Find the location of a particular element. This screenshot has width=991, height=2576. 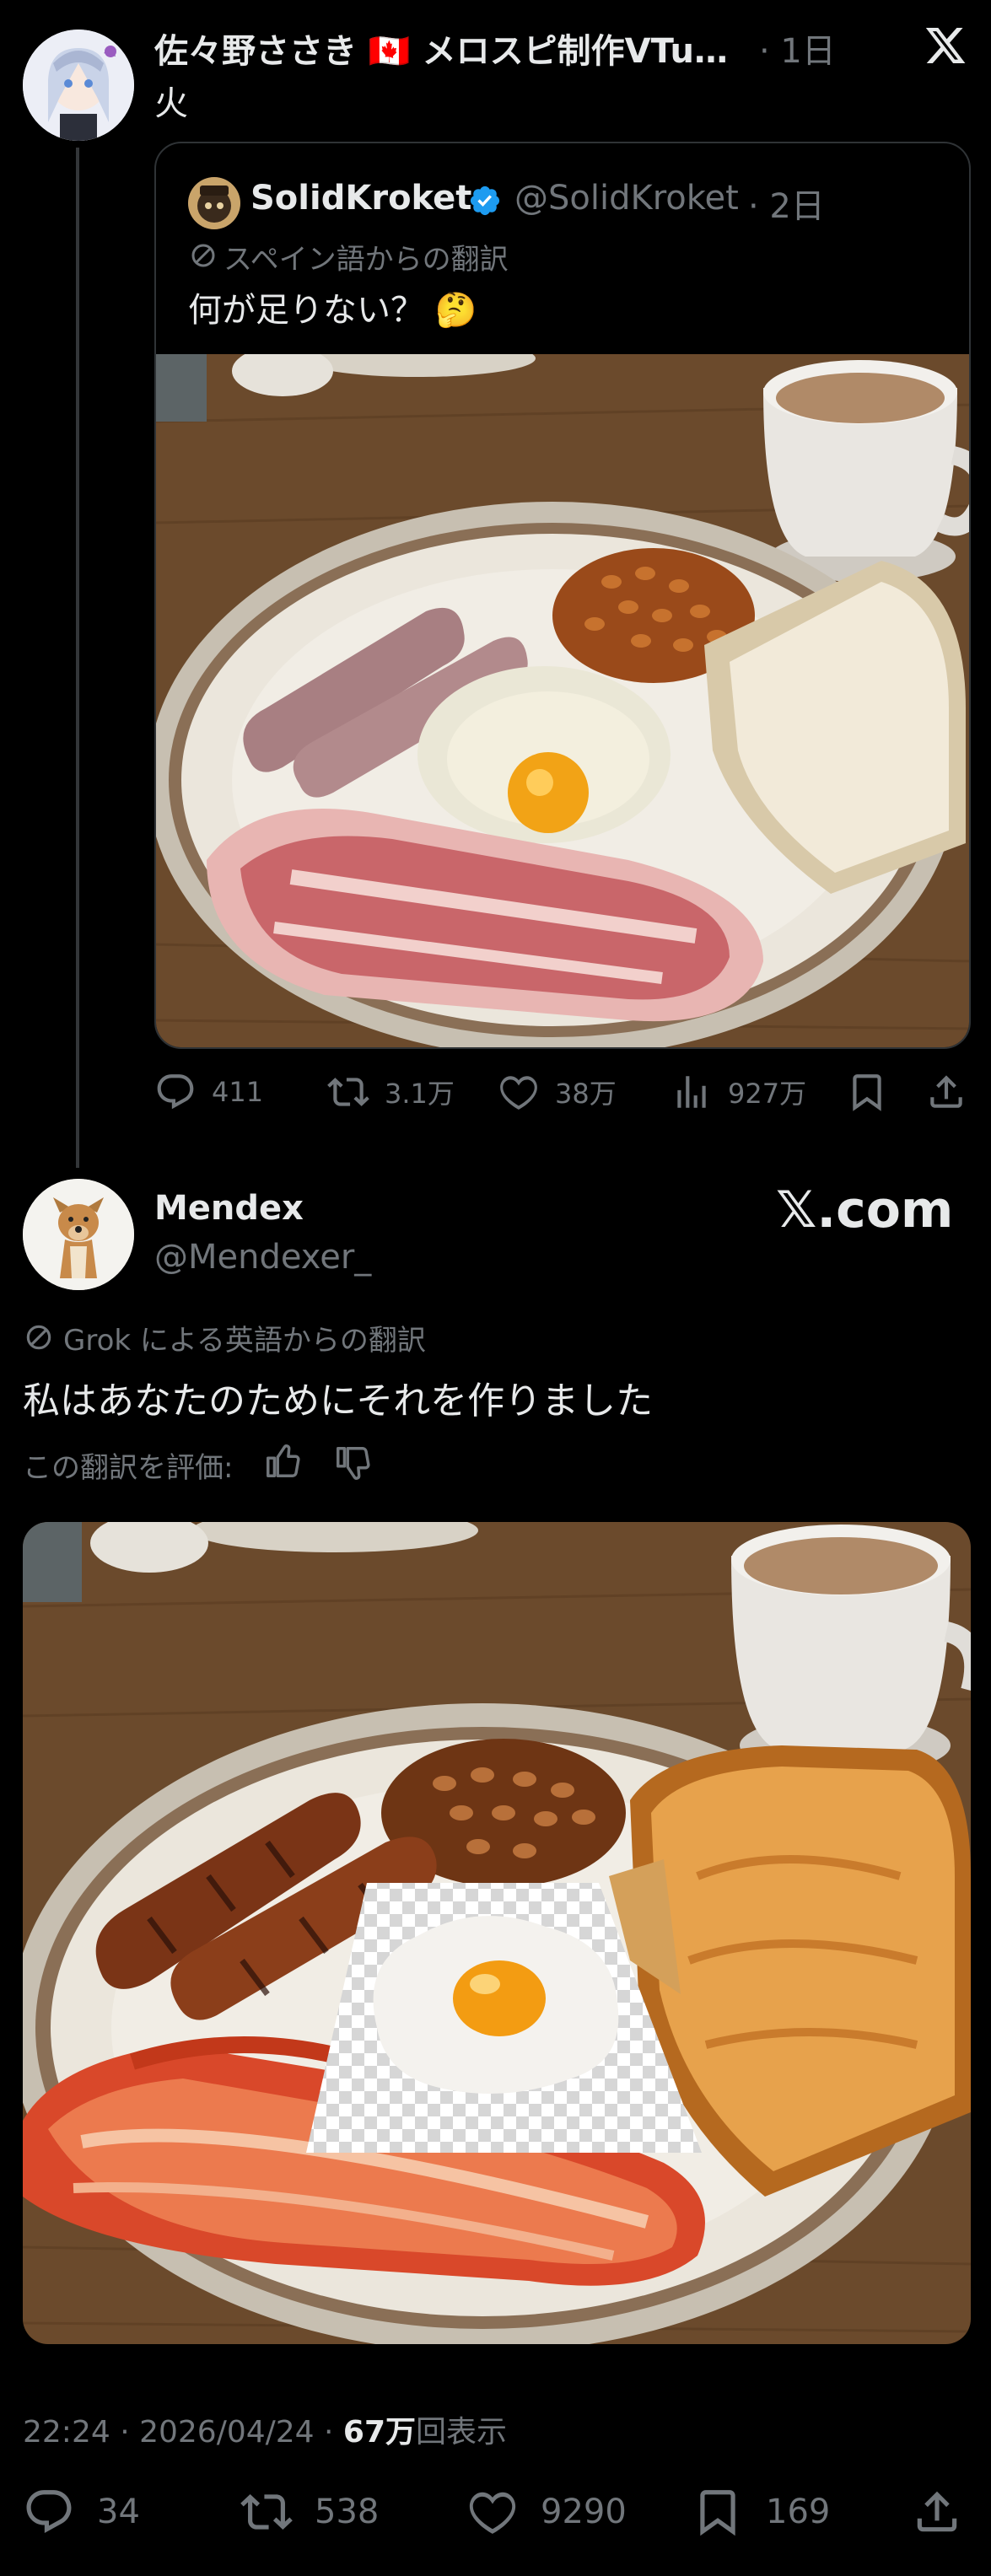

quoted-text: 何が足りない？ 🤔 is located at coordinates (332, 310).